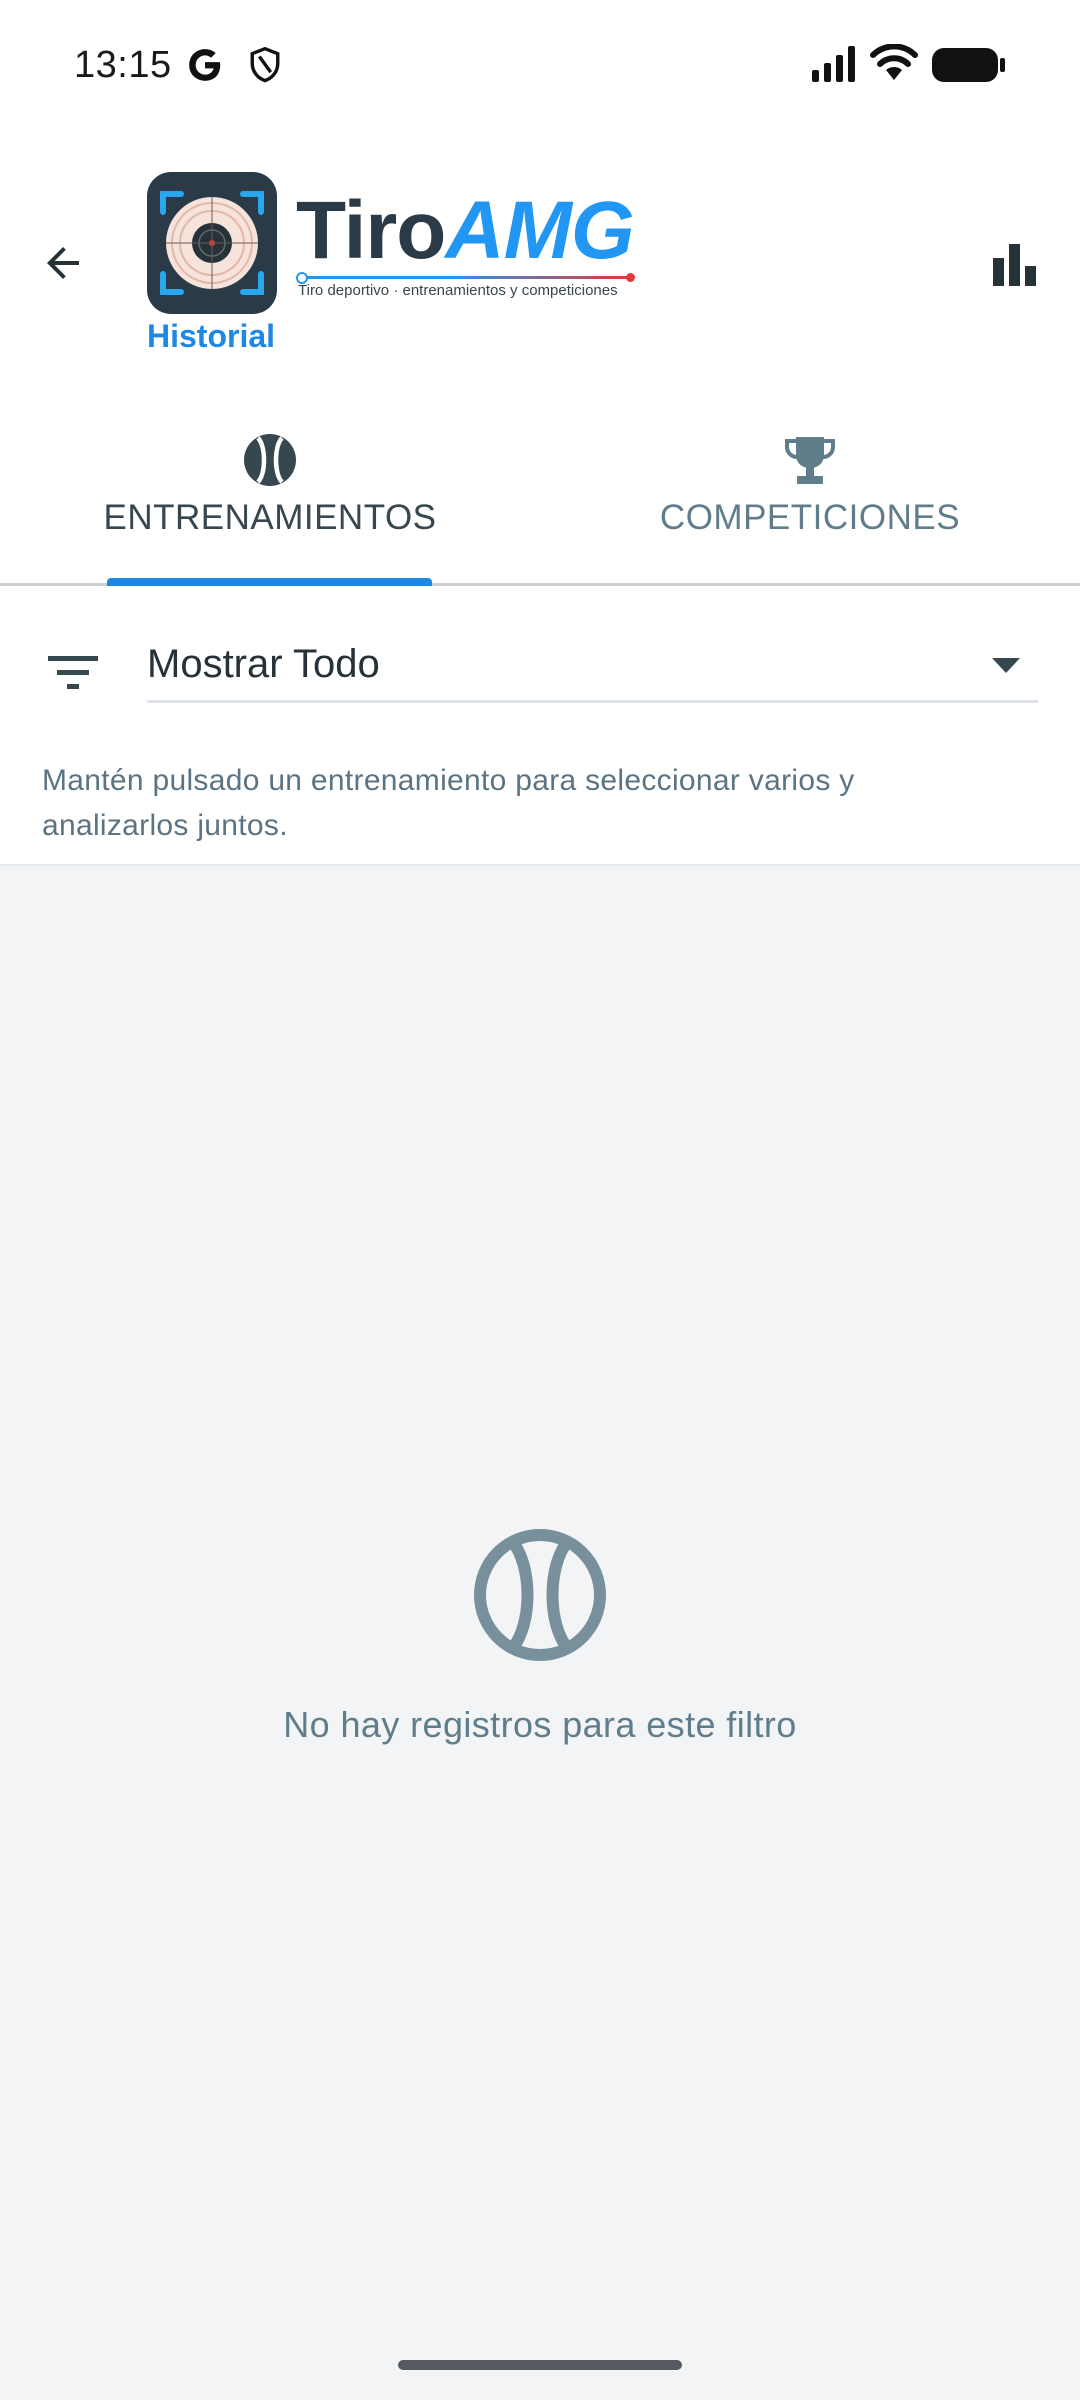  I want to click on back-button, so click(63, 263).